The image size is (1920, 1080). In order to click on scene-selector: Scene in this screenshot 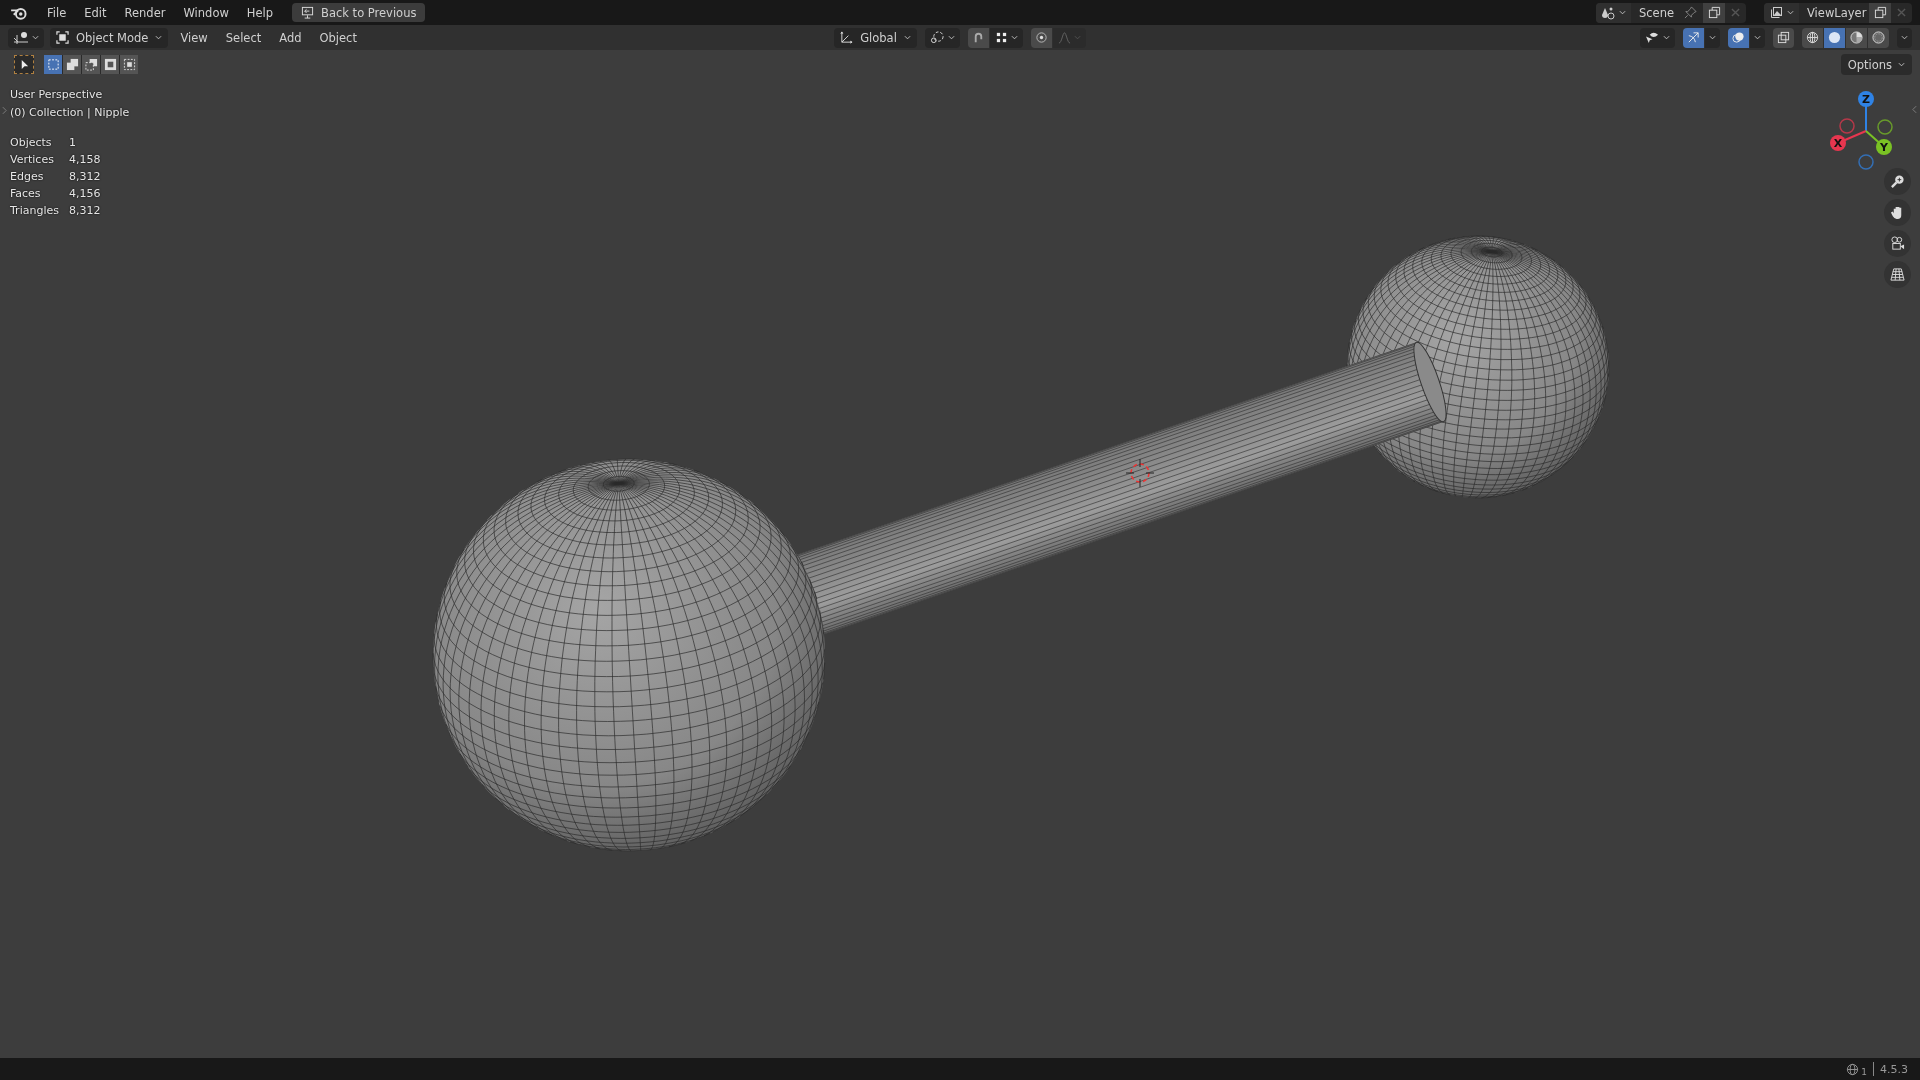, I will do `click(1671, 12)`.